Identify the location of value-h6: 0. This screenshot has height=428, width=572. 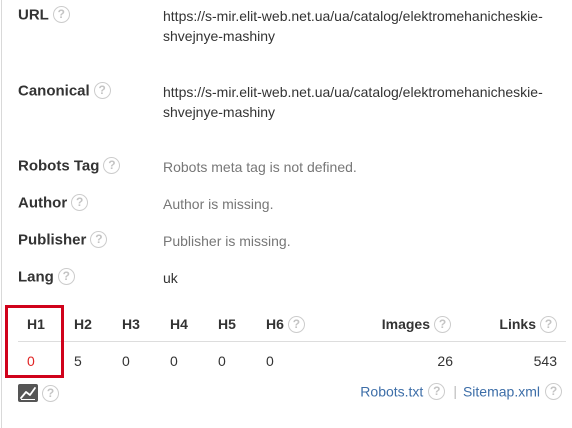
(270, 361).